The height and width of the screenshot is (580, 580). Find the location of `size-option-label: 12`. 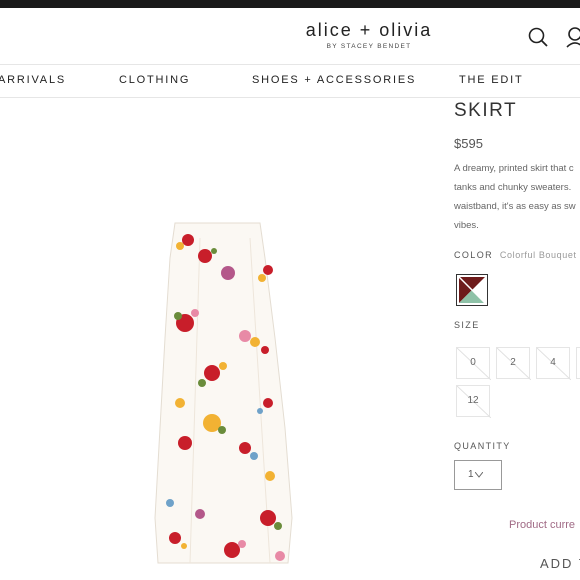

size-option-label: 12 is located at coordinates (473, 400).